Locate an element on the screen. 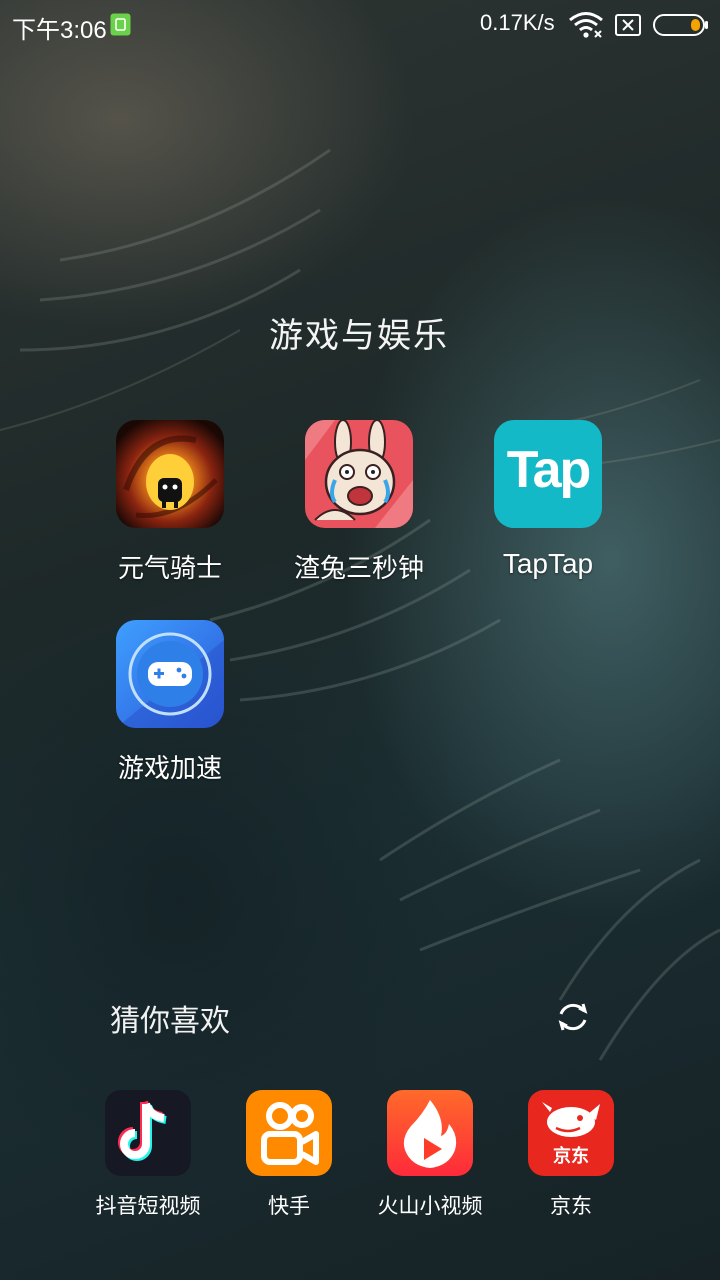  app-rabbit-game: 渣兔三秒钟 is located at coordinates (359, 502).